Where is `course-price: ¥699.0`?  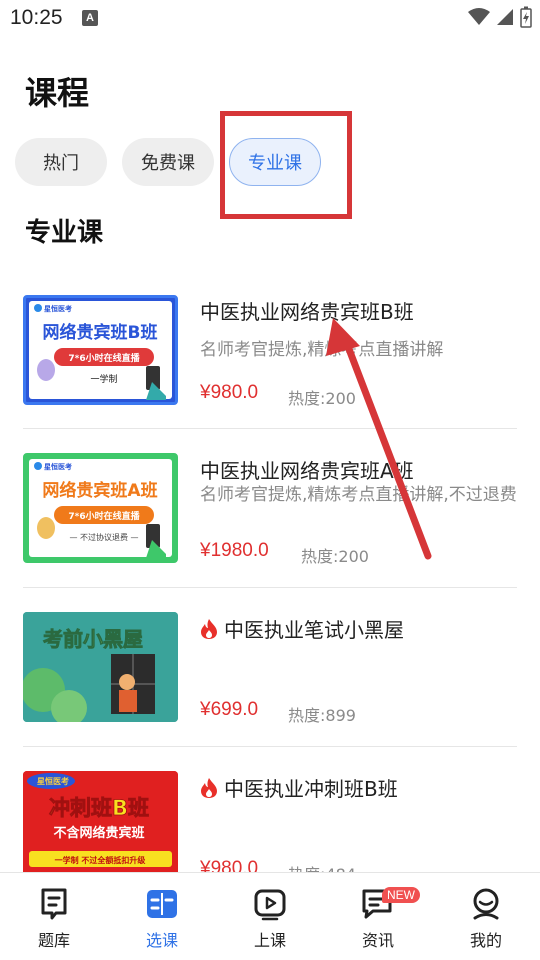 course-price: ¥699.0 is located at coordinates (229, 709).